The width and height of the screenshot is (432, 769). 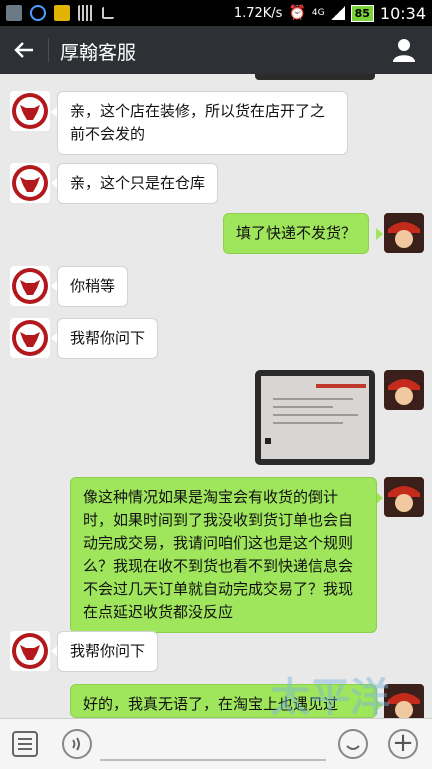 What do you see at coordinates (315, 77) in the screenshot?
I see `partial-image-message` at bounding box center [315, 77].